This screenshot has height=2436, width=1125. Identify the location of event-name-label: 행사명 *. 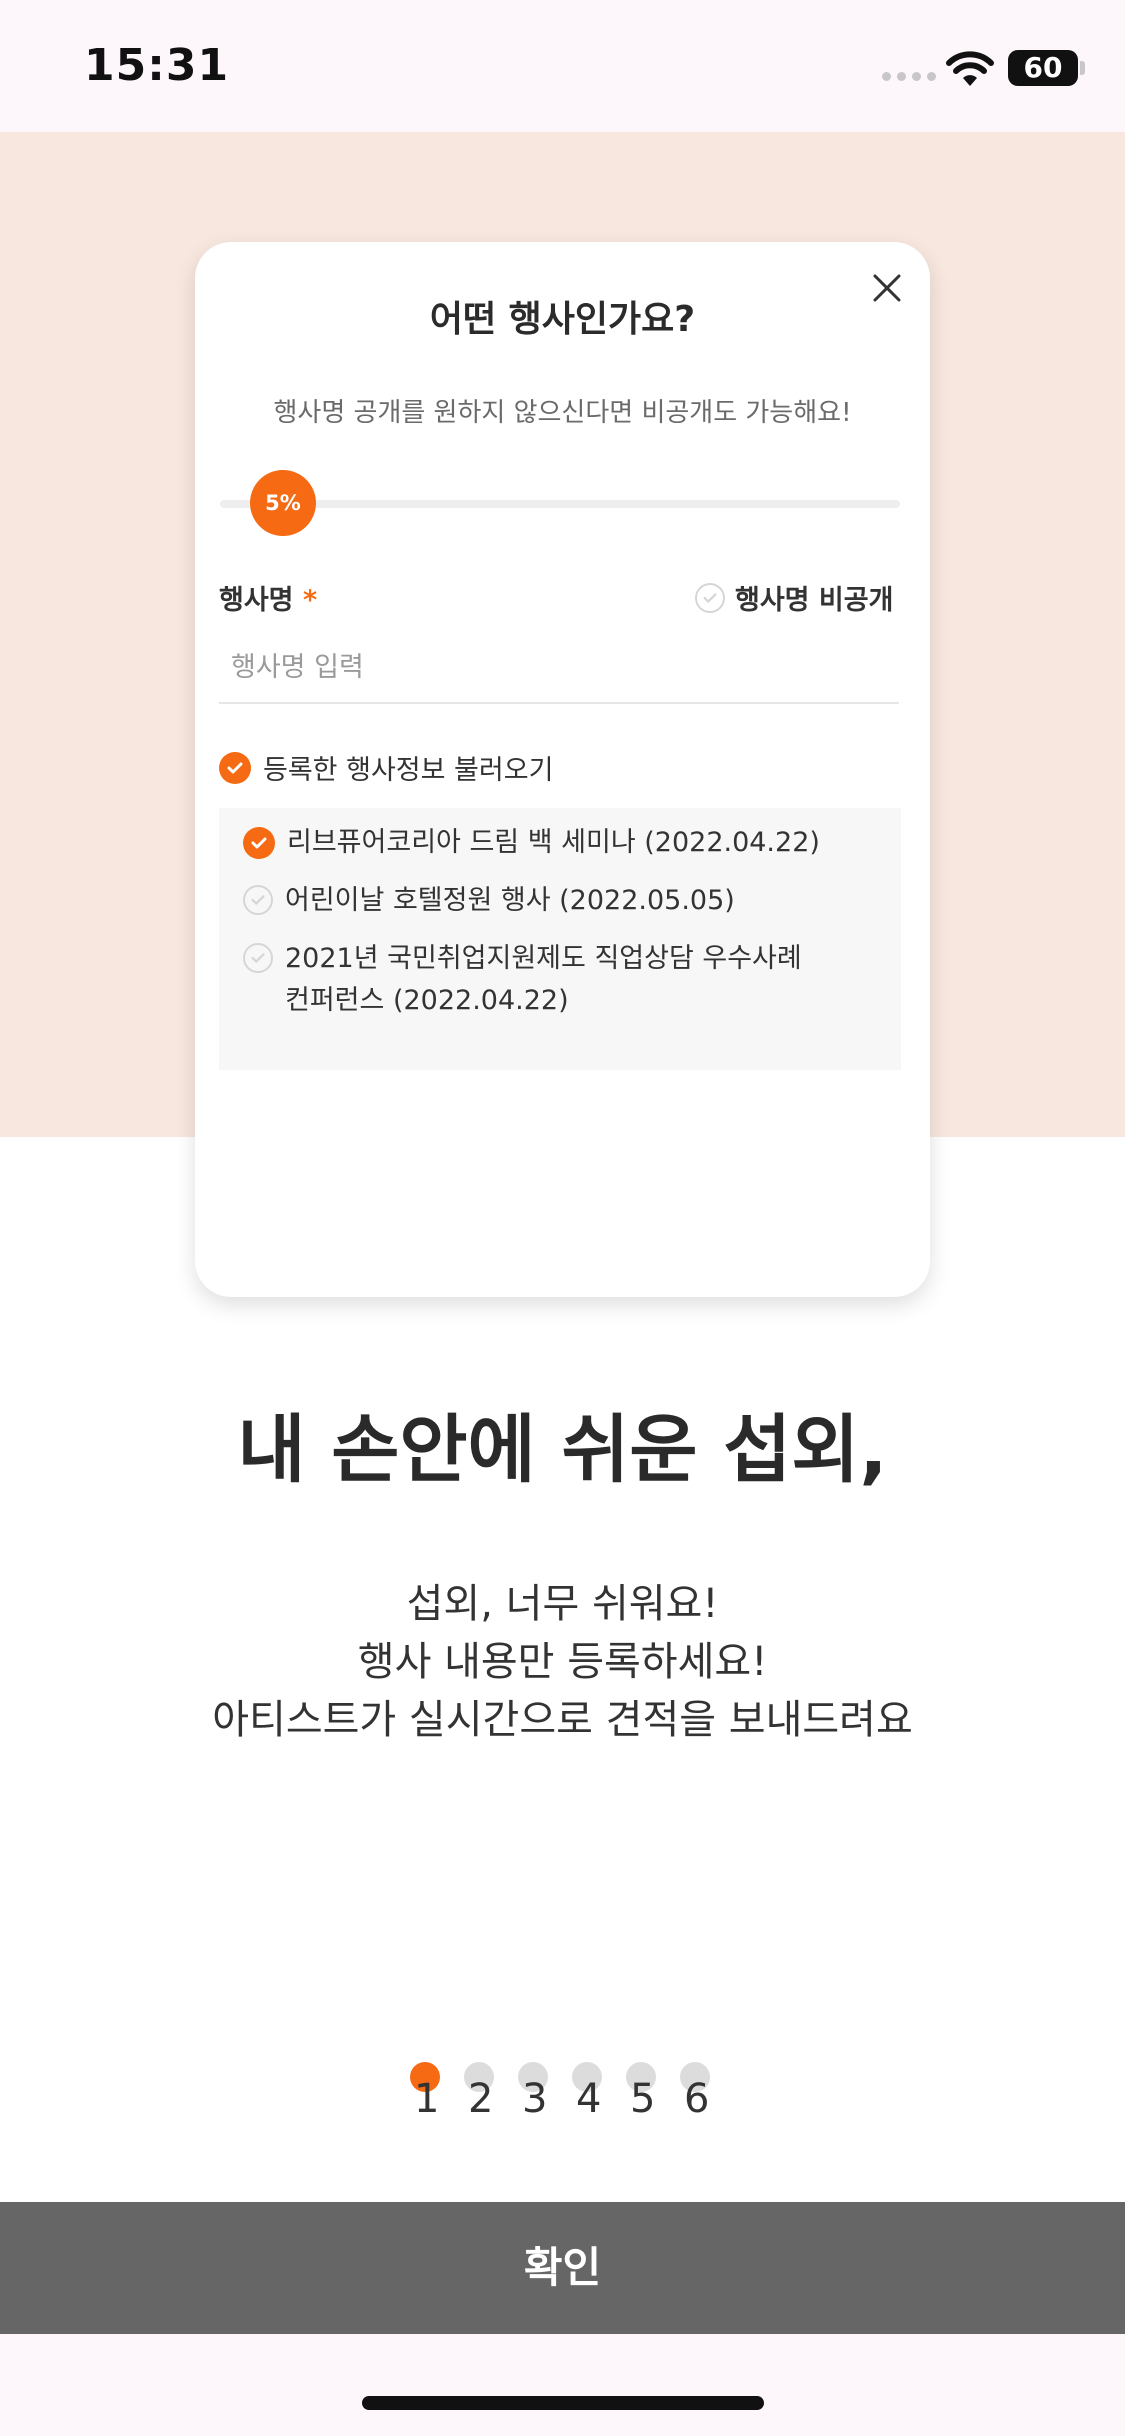
(268, 597).